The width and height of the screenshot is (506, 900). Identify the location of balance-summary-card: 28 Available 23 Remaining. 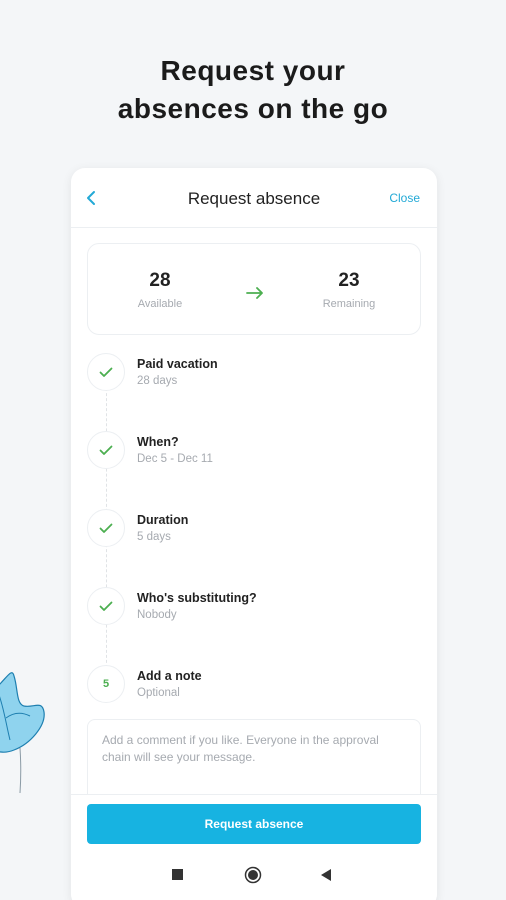
(254, 289).